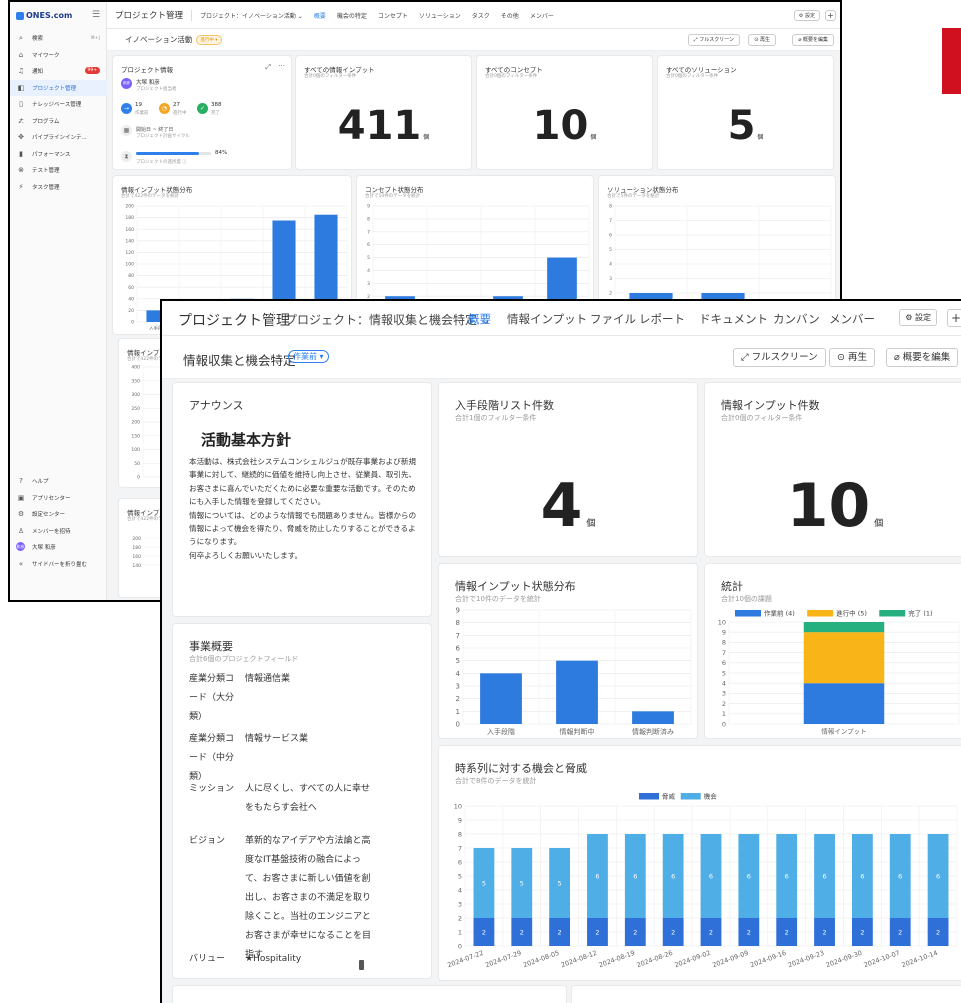  I want to click on y-tick-label: 400, so click(135, 368).